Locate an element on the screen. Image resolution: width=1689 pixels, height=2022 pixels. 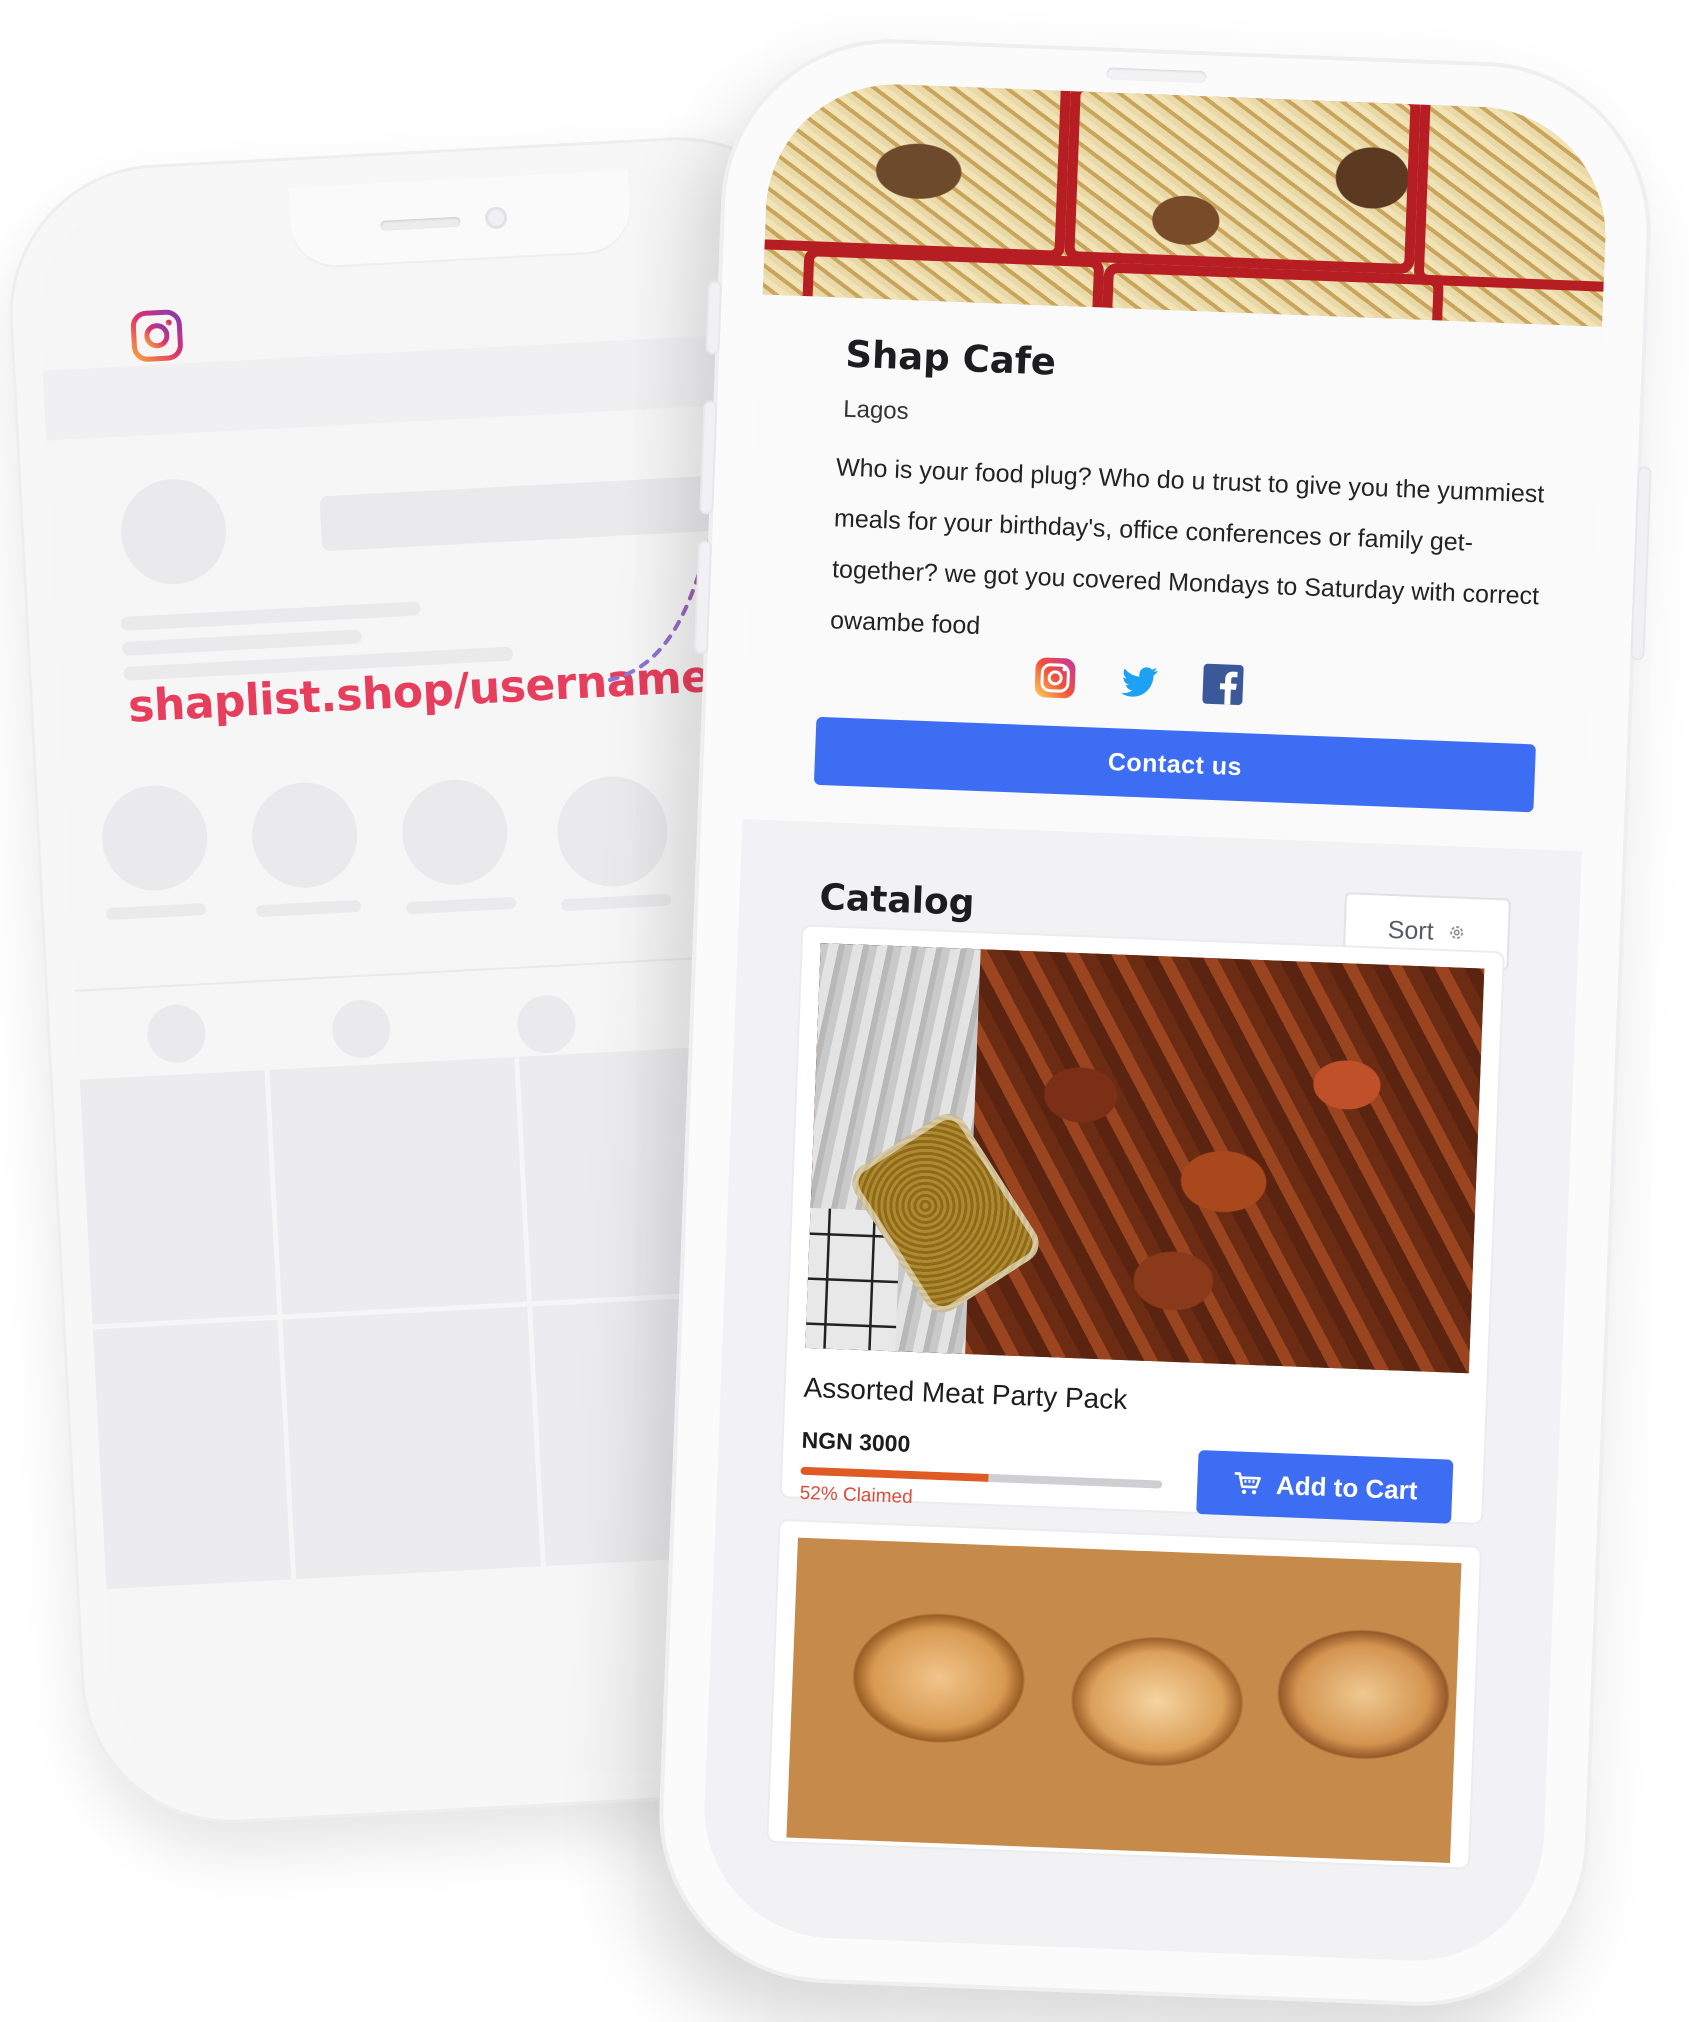
add-to-cart-label: Add to Cart is located at coordinates (1347, 1487).